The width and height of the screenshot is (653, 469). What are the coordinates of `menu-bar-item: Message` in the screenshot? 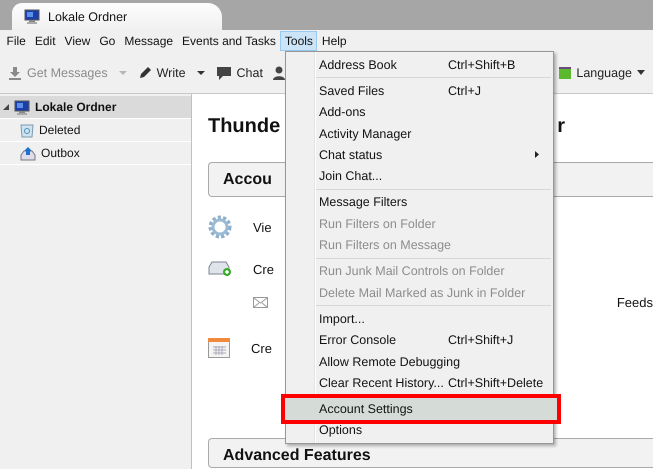 It's located at (149, 41).